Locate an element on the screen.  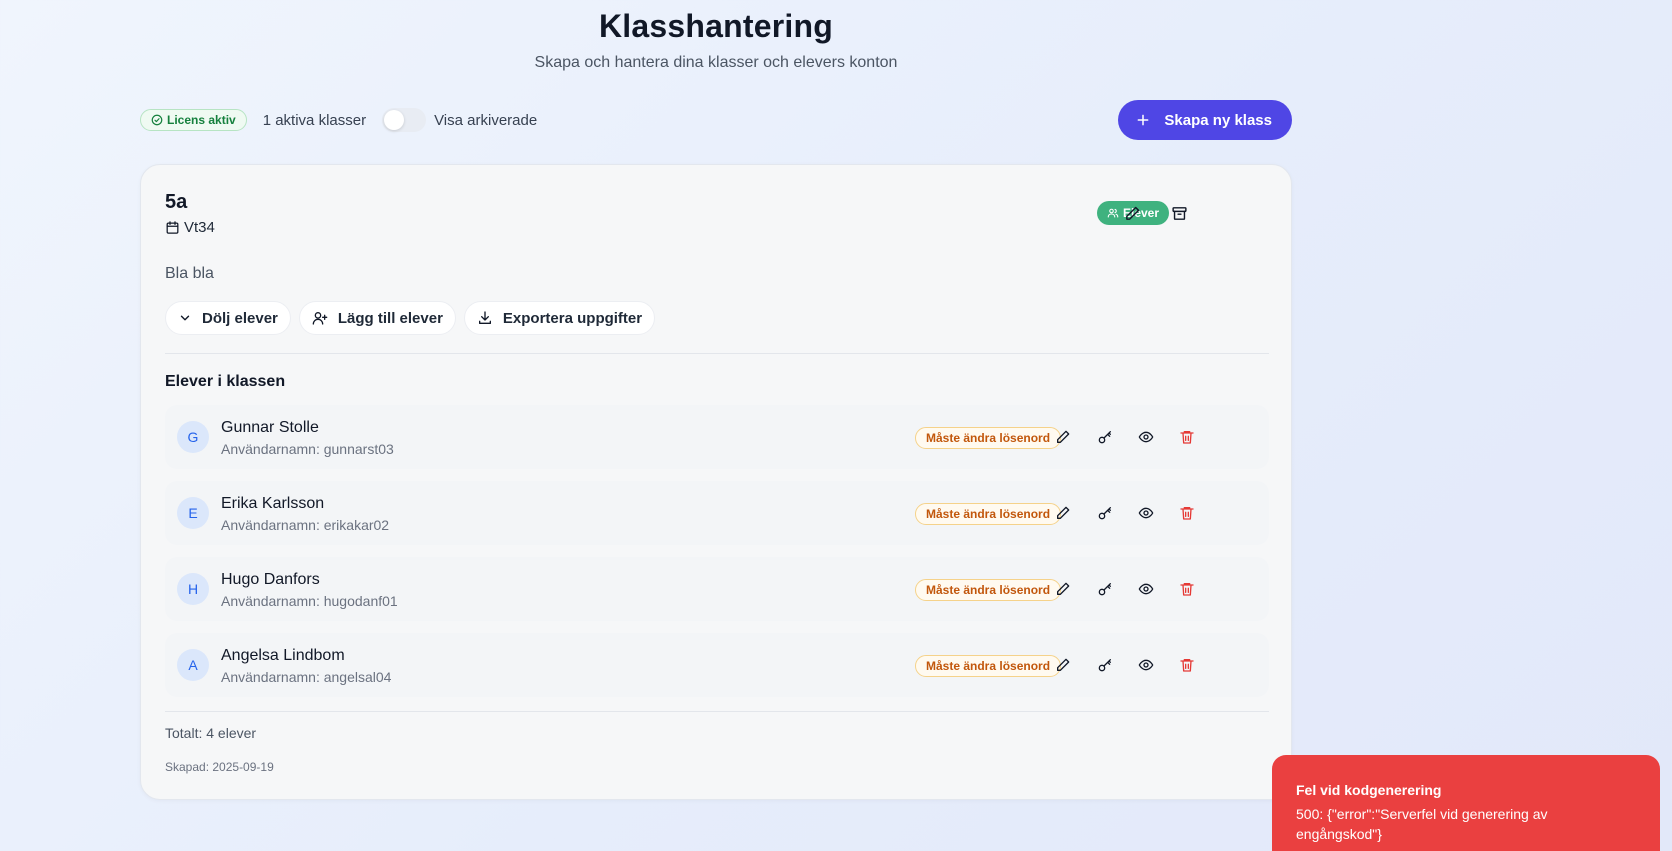
create-class-button: Skapa ny klass is located at coordinates (1205, 120).